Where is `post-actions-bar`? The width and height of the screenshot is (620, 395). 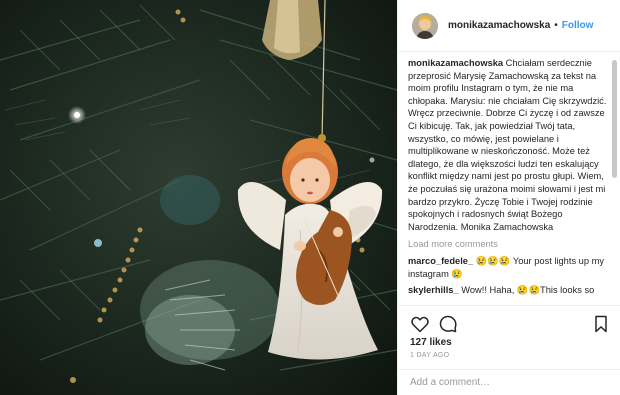 post-actions-bar is located at coordinates (509, 320).